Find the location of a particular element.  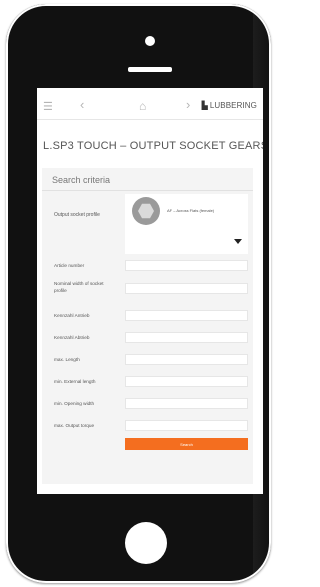

brand-logo: ▙ LUBBERING is located at coordinates (229, 105).